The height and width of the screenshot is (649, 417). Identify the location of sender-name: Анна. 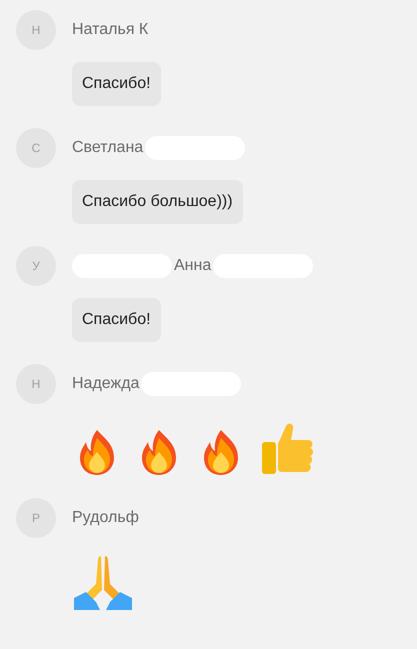
(193, 266).